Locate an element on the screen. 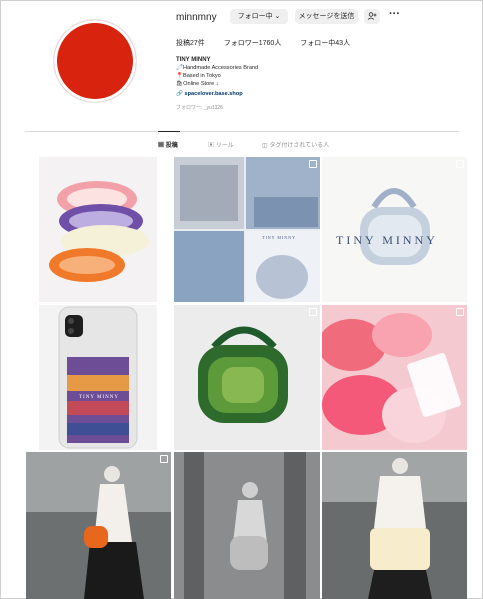 The width and height of the screenshot is (483, 599). bio-name: TINY MINNY is located at coordinates (193, 60).